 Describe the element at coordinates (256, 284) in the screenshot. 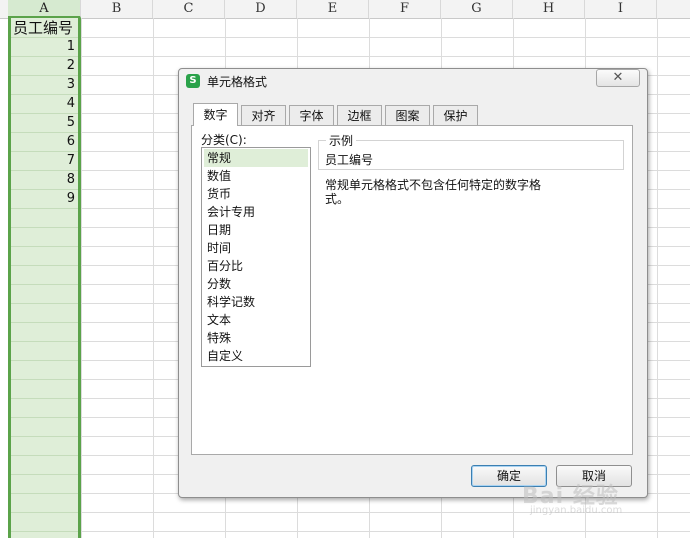

I see `category-item-fraction: 分数` at that location.